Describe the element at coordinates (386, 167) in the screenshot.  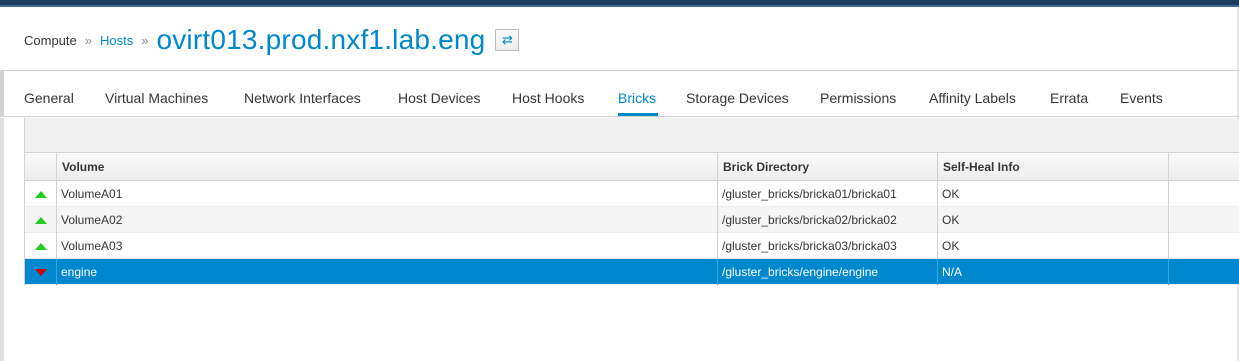
I see `column-header-volume: Volume` at that location.